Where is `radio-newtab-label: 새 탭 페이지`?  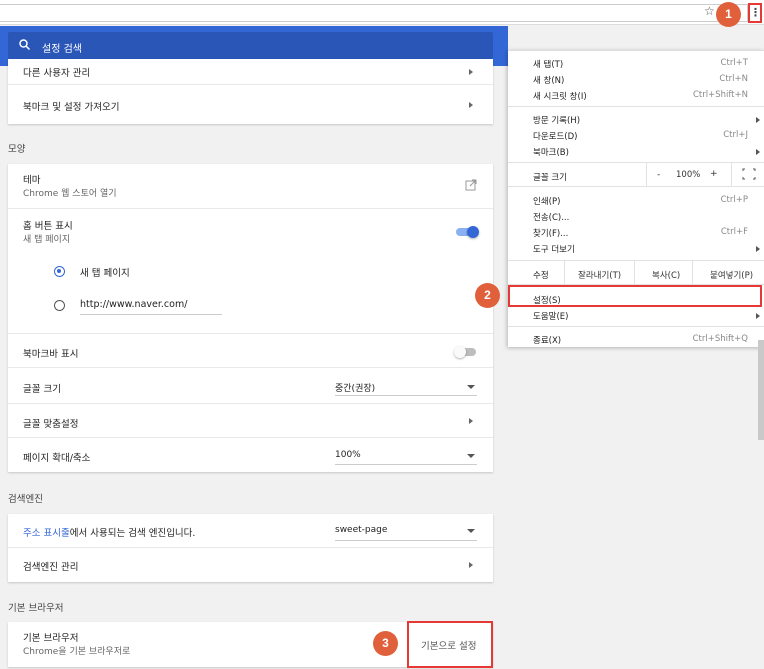
radio-newtab-label: 새 탭 페이지 is located at coordinates (105, 273).